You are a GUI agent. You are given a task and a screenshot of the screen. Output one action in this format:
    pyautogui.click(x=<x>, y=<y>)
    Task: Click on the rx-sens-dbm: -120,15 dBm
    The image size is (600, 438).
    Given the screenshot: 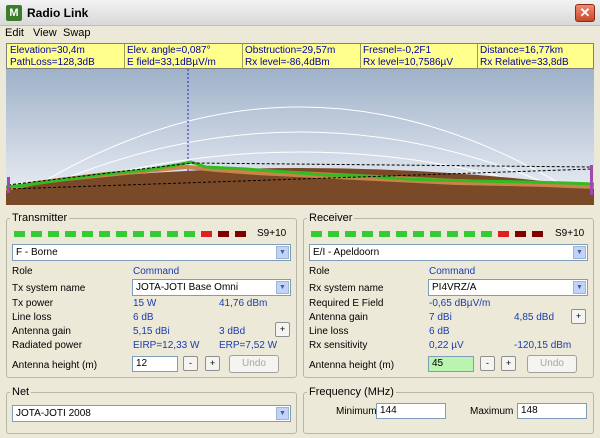 What is the action you would take?
    pyautogui.click(x=543, y=345)
    